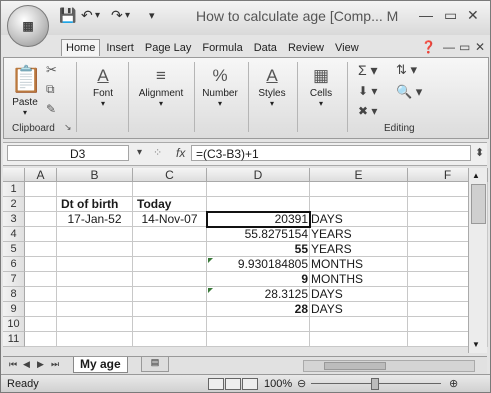 This screenshot has width=491, height=393. I want to click on row-header-5: 5, so click(14, 249).